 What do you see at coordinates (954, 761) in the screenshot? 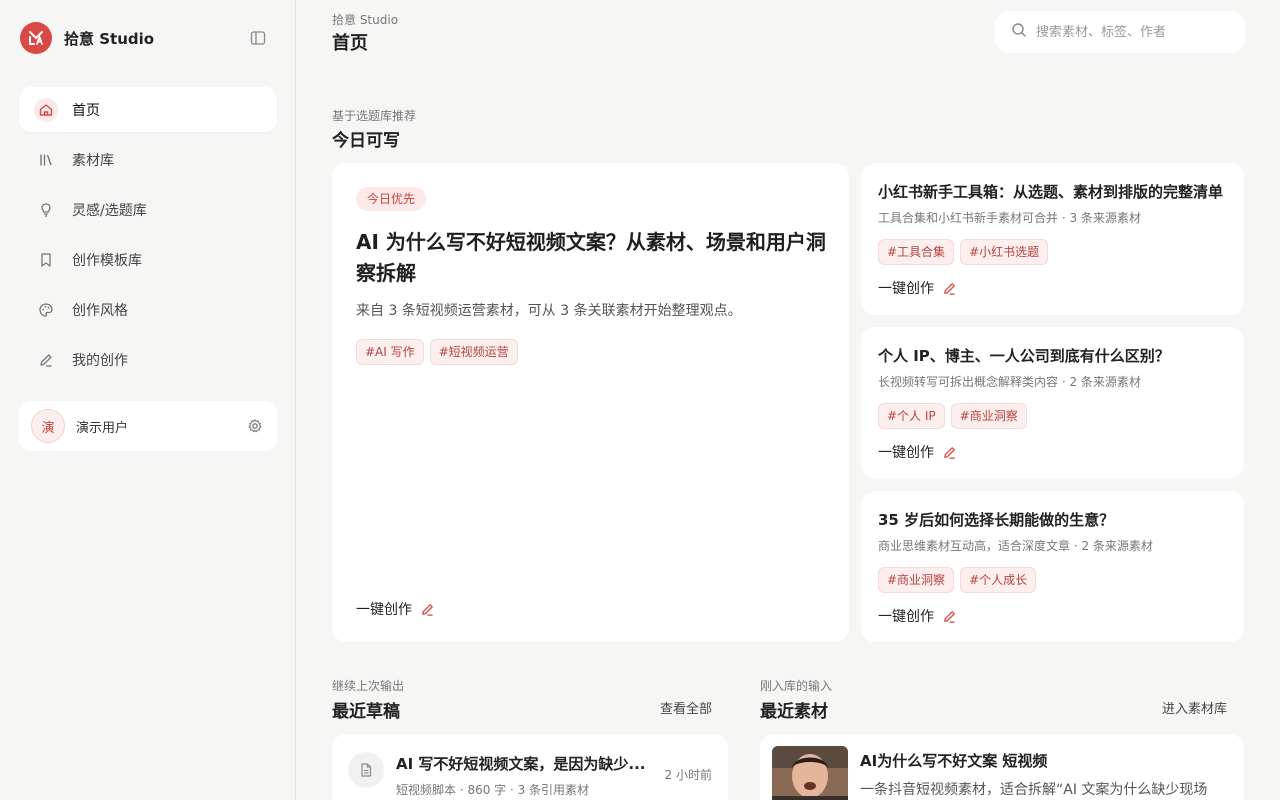
I see `material-title: AI为什么写不好文案 短视频` at bounding box center [954, 761].